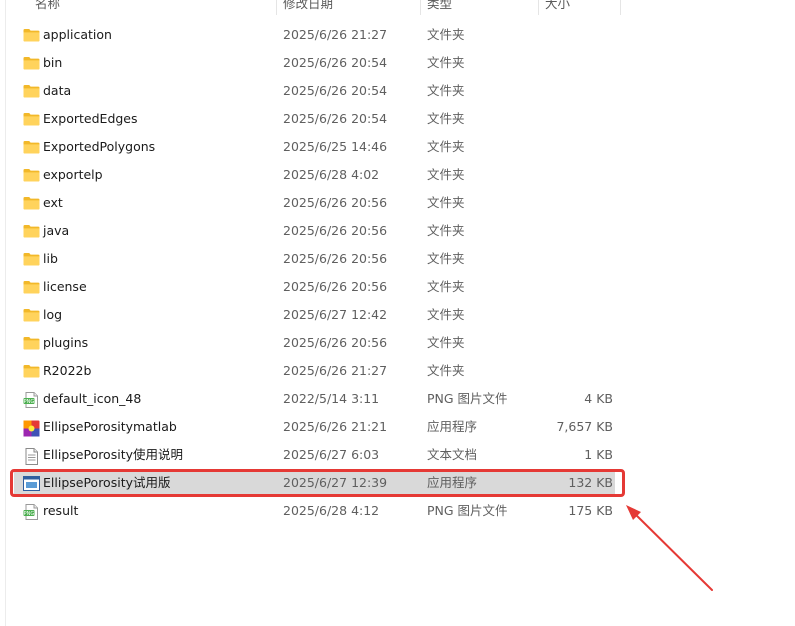 Image resolution: width=795 pixels, height=626 pixels. Describe the element at coordinates (66, 342) in the screenshot. I see `file-name: plugins` at that location.